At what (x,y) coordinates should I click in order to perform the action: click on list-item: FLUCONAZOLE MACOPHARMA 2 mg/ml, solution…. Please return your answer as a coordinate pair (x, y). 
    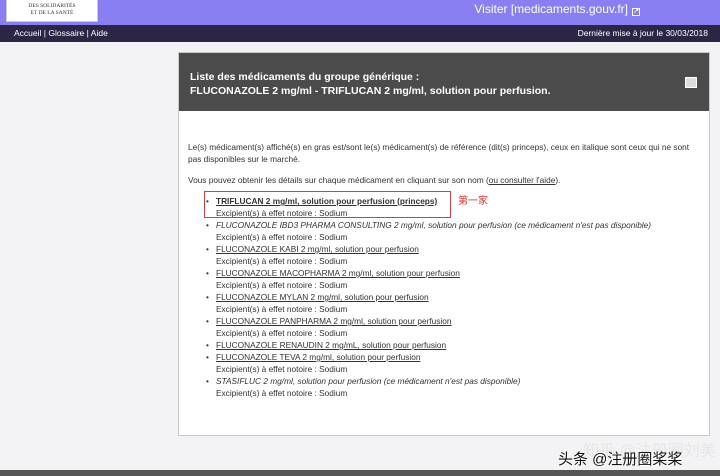
    Looking at the image, I should click on (457, 279).